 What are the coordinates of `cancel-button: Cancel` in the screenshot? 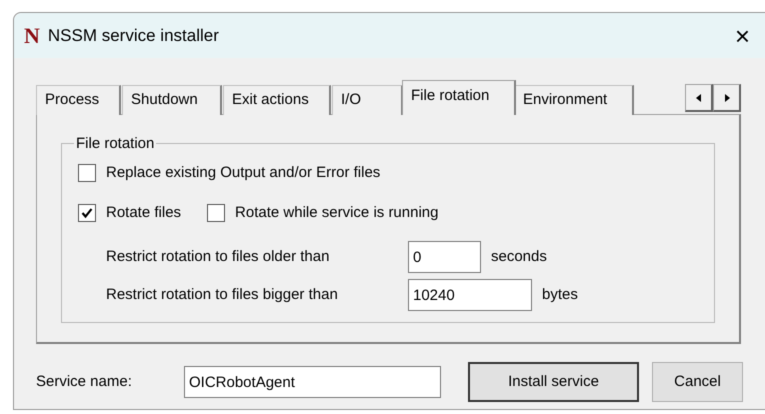 It's located at (697, 382).